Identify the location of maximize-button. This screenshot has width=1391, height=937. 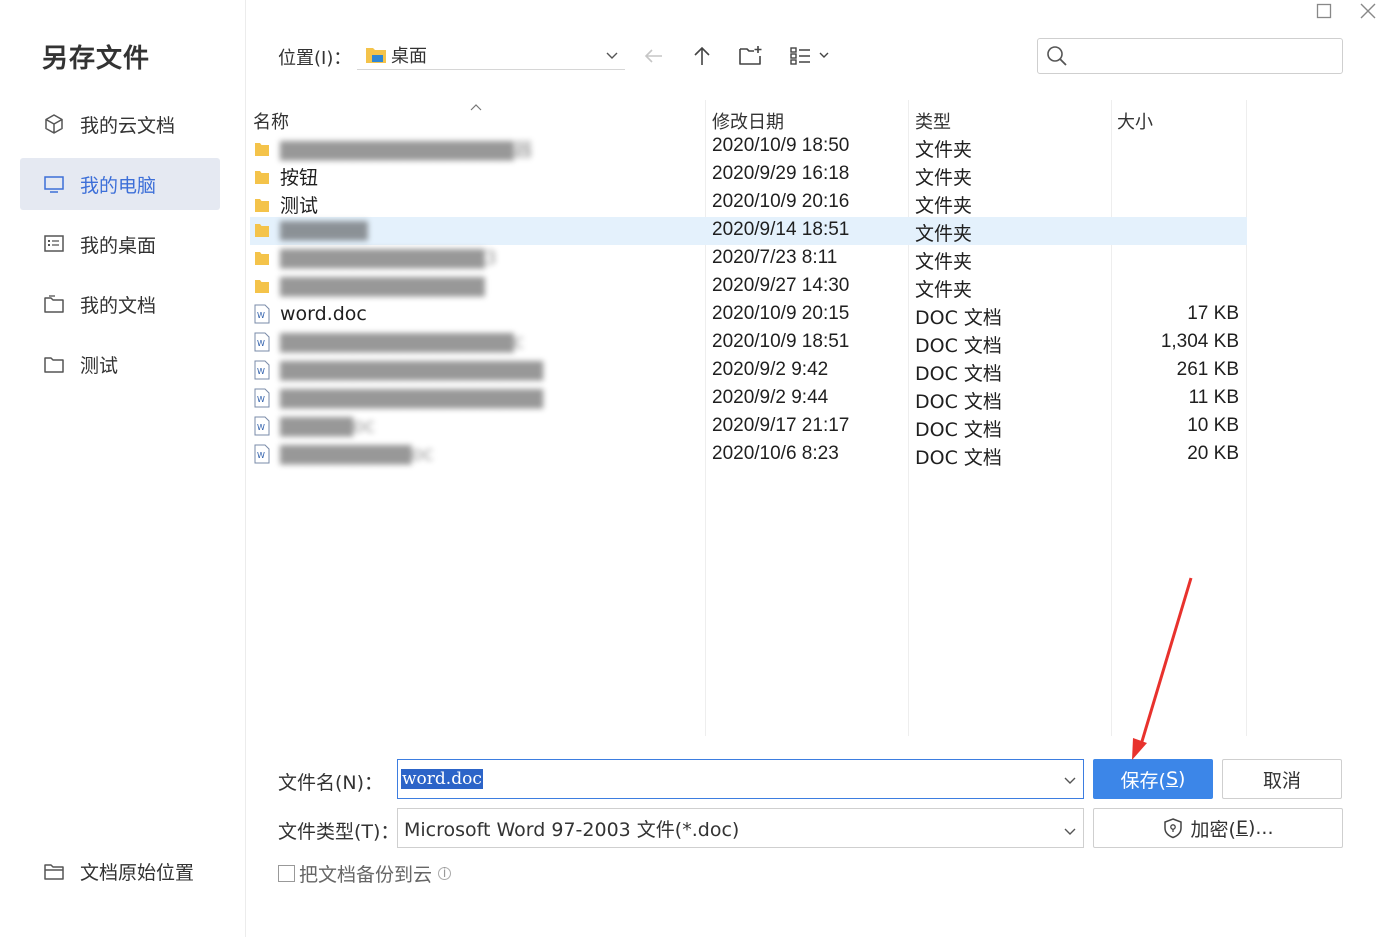
(1324, 11).